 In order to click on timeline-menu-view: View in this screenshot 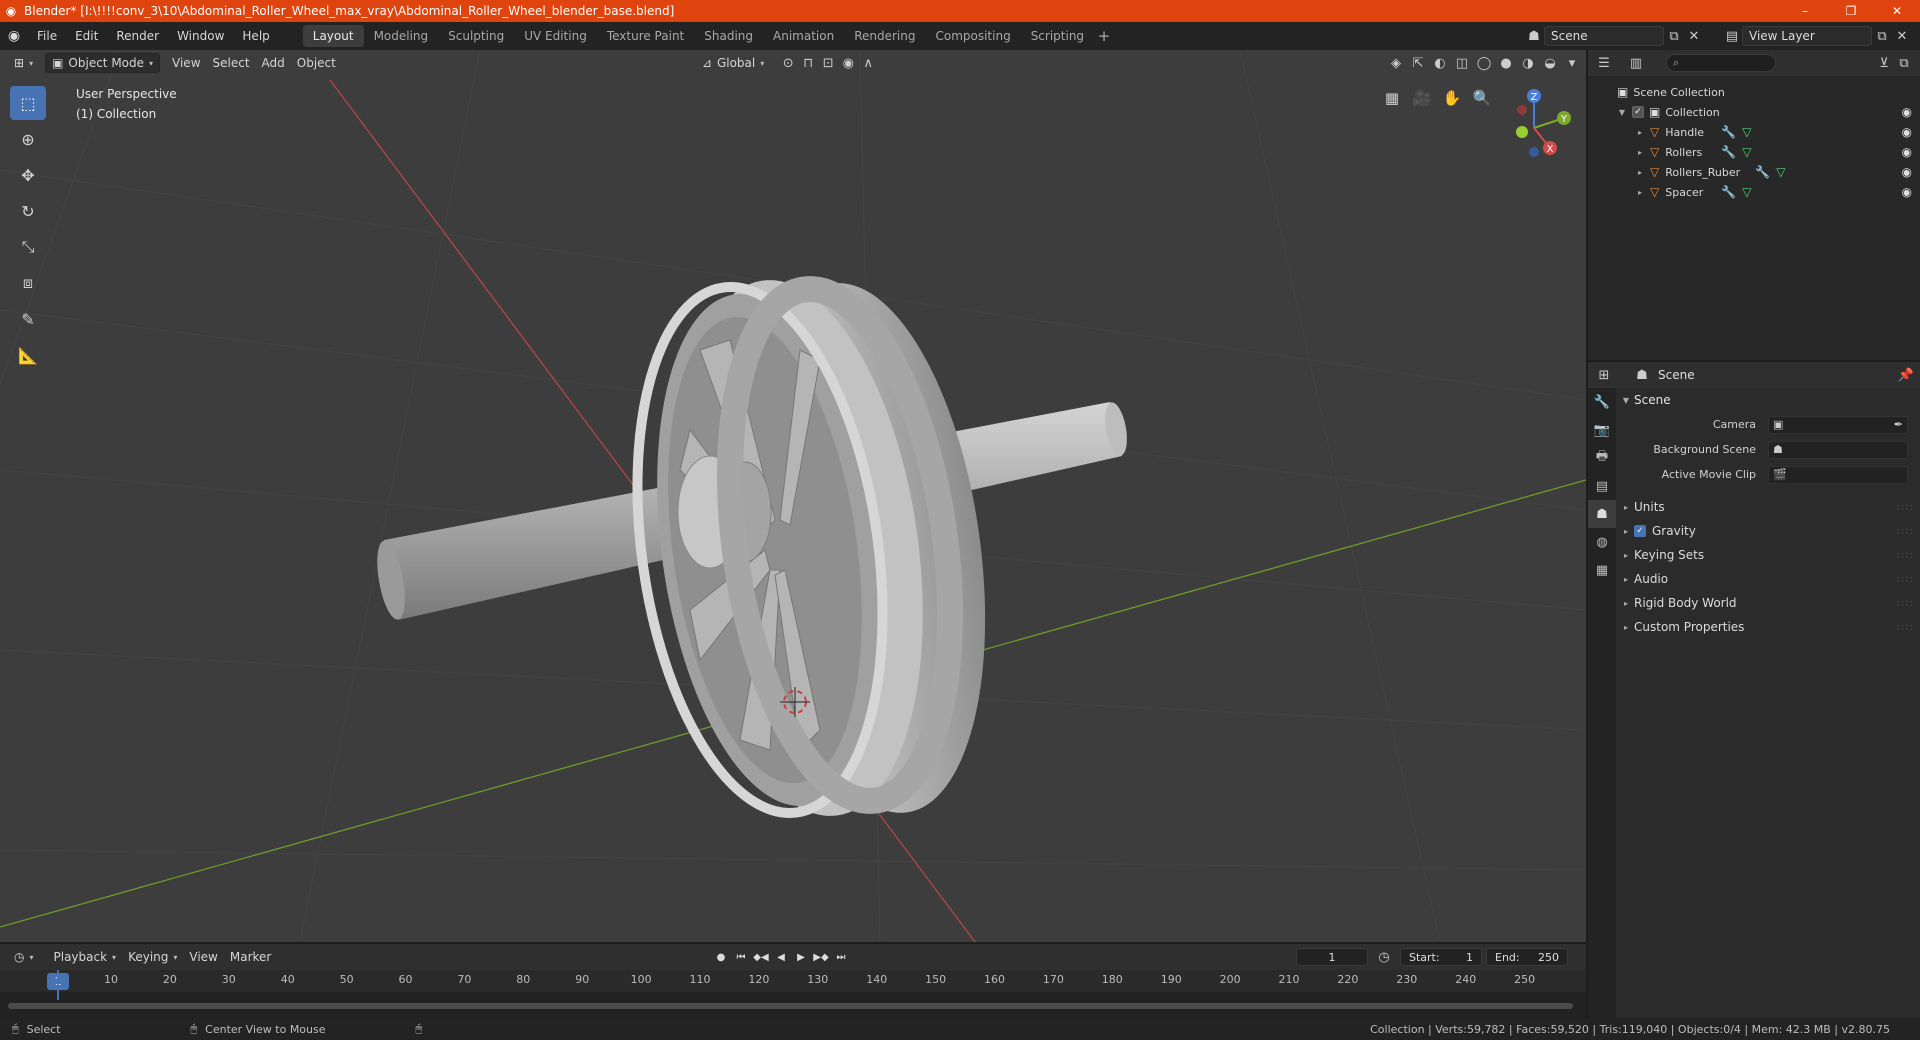, I will do `click(203, 957)`.